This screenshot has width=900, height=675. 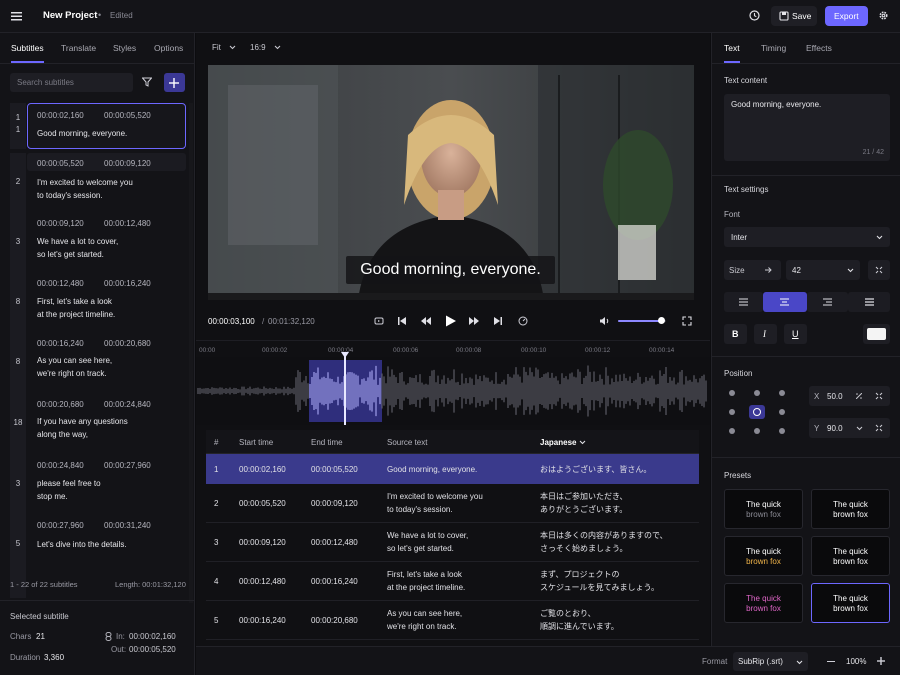 I want to click on subtitle-start: 00:00:24,840, so click(x=60, y=465).